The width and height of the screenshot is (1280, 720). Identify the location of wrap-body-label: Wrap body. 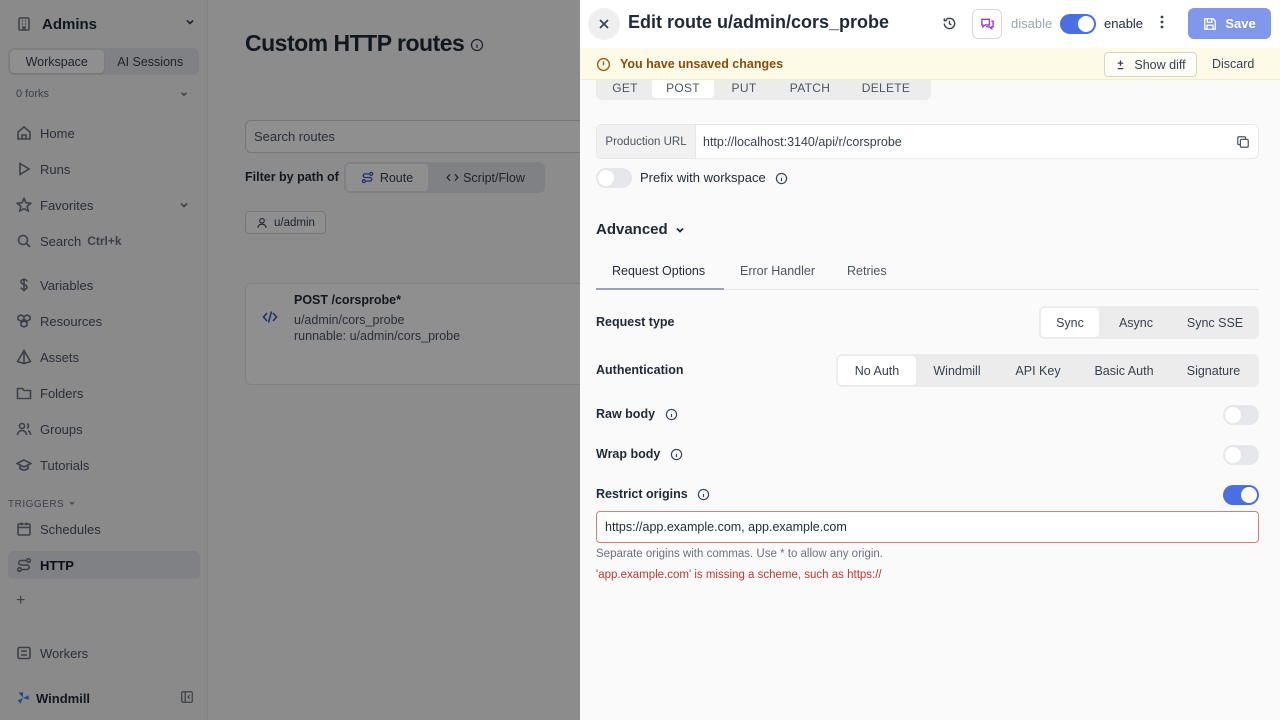
(639, 454).